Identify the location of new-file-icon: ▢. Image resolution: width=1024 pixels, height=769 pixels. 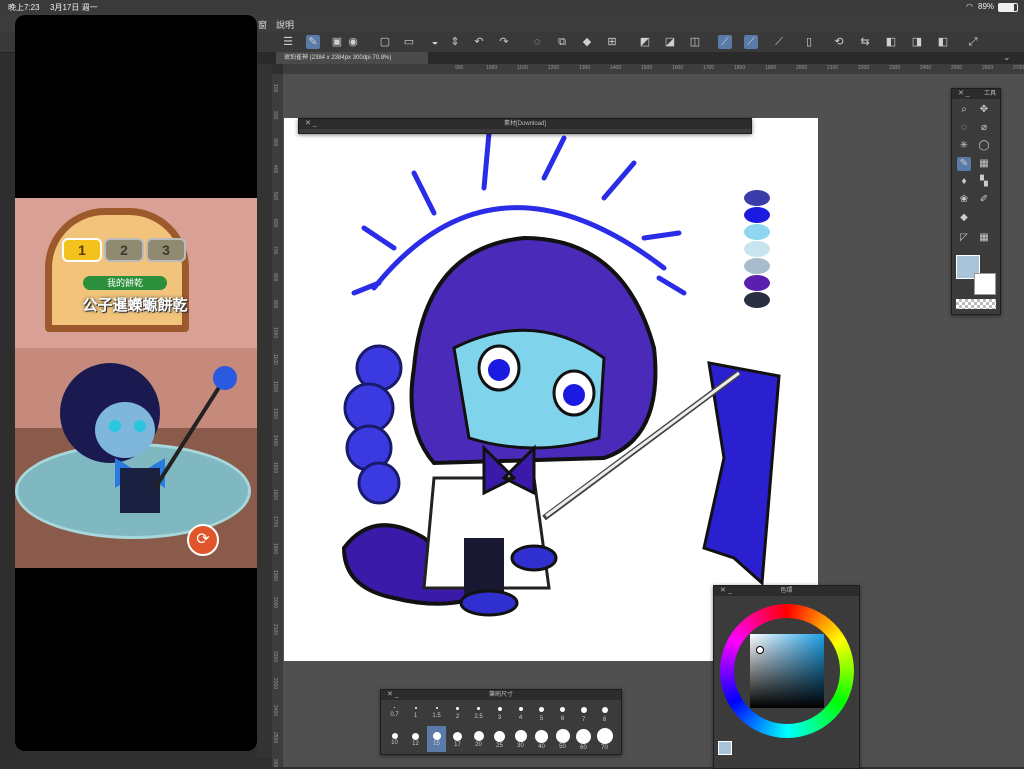
(385, 42).